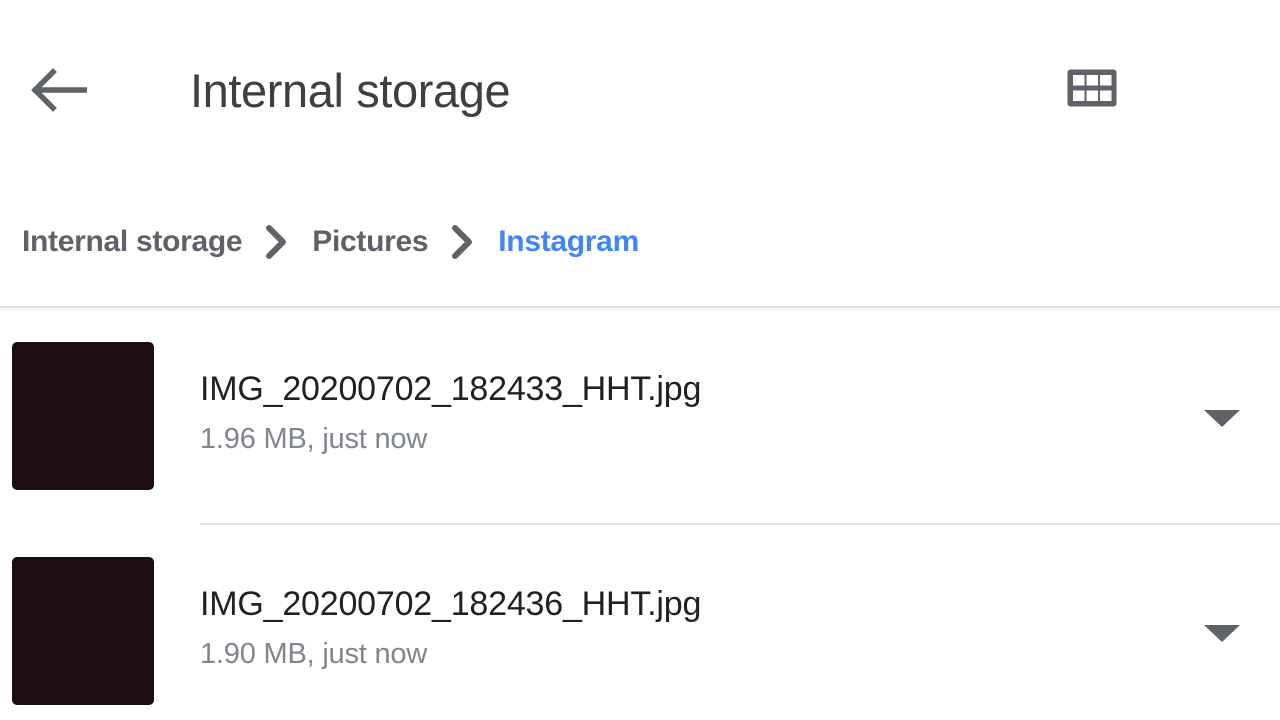 This screenshot has width=1280, height=720. What do you see at coordinates (451, 604) in the screenshot?
I see `file-name: IMG_20200702_182436_HHT.jpg` at bounding box center [451, 604].